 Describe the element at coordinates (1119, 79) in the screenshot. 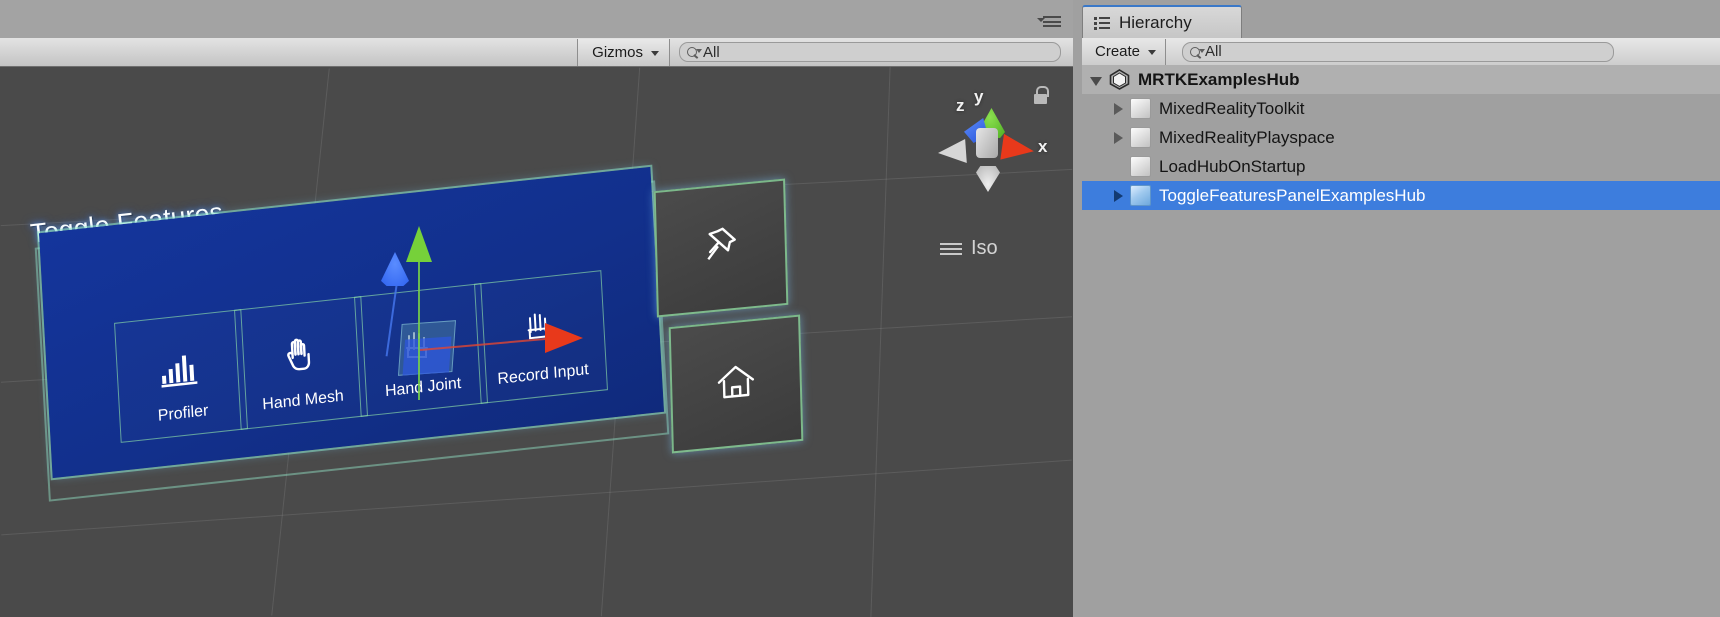

I see `unity-logo-icon` at that location.